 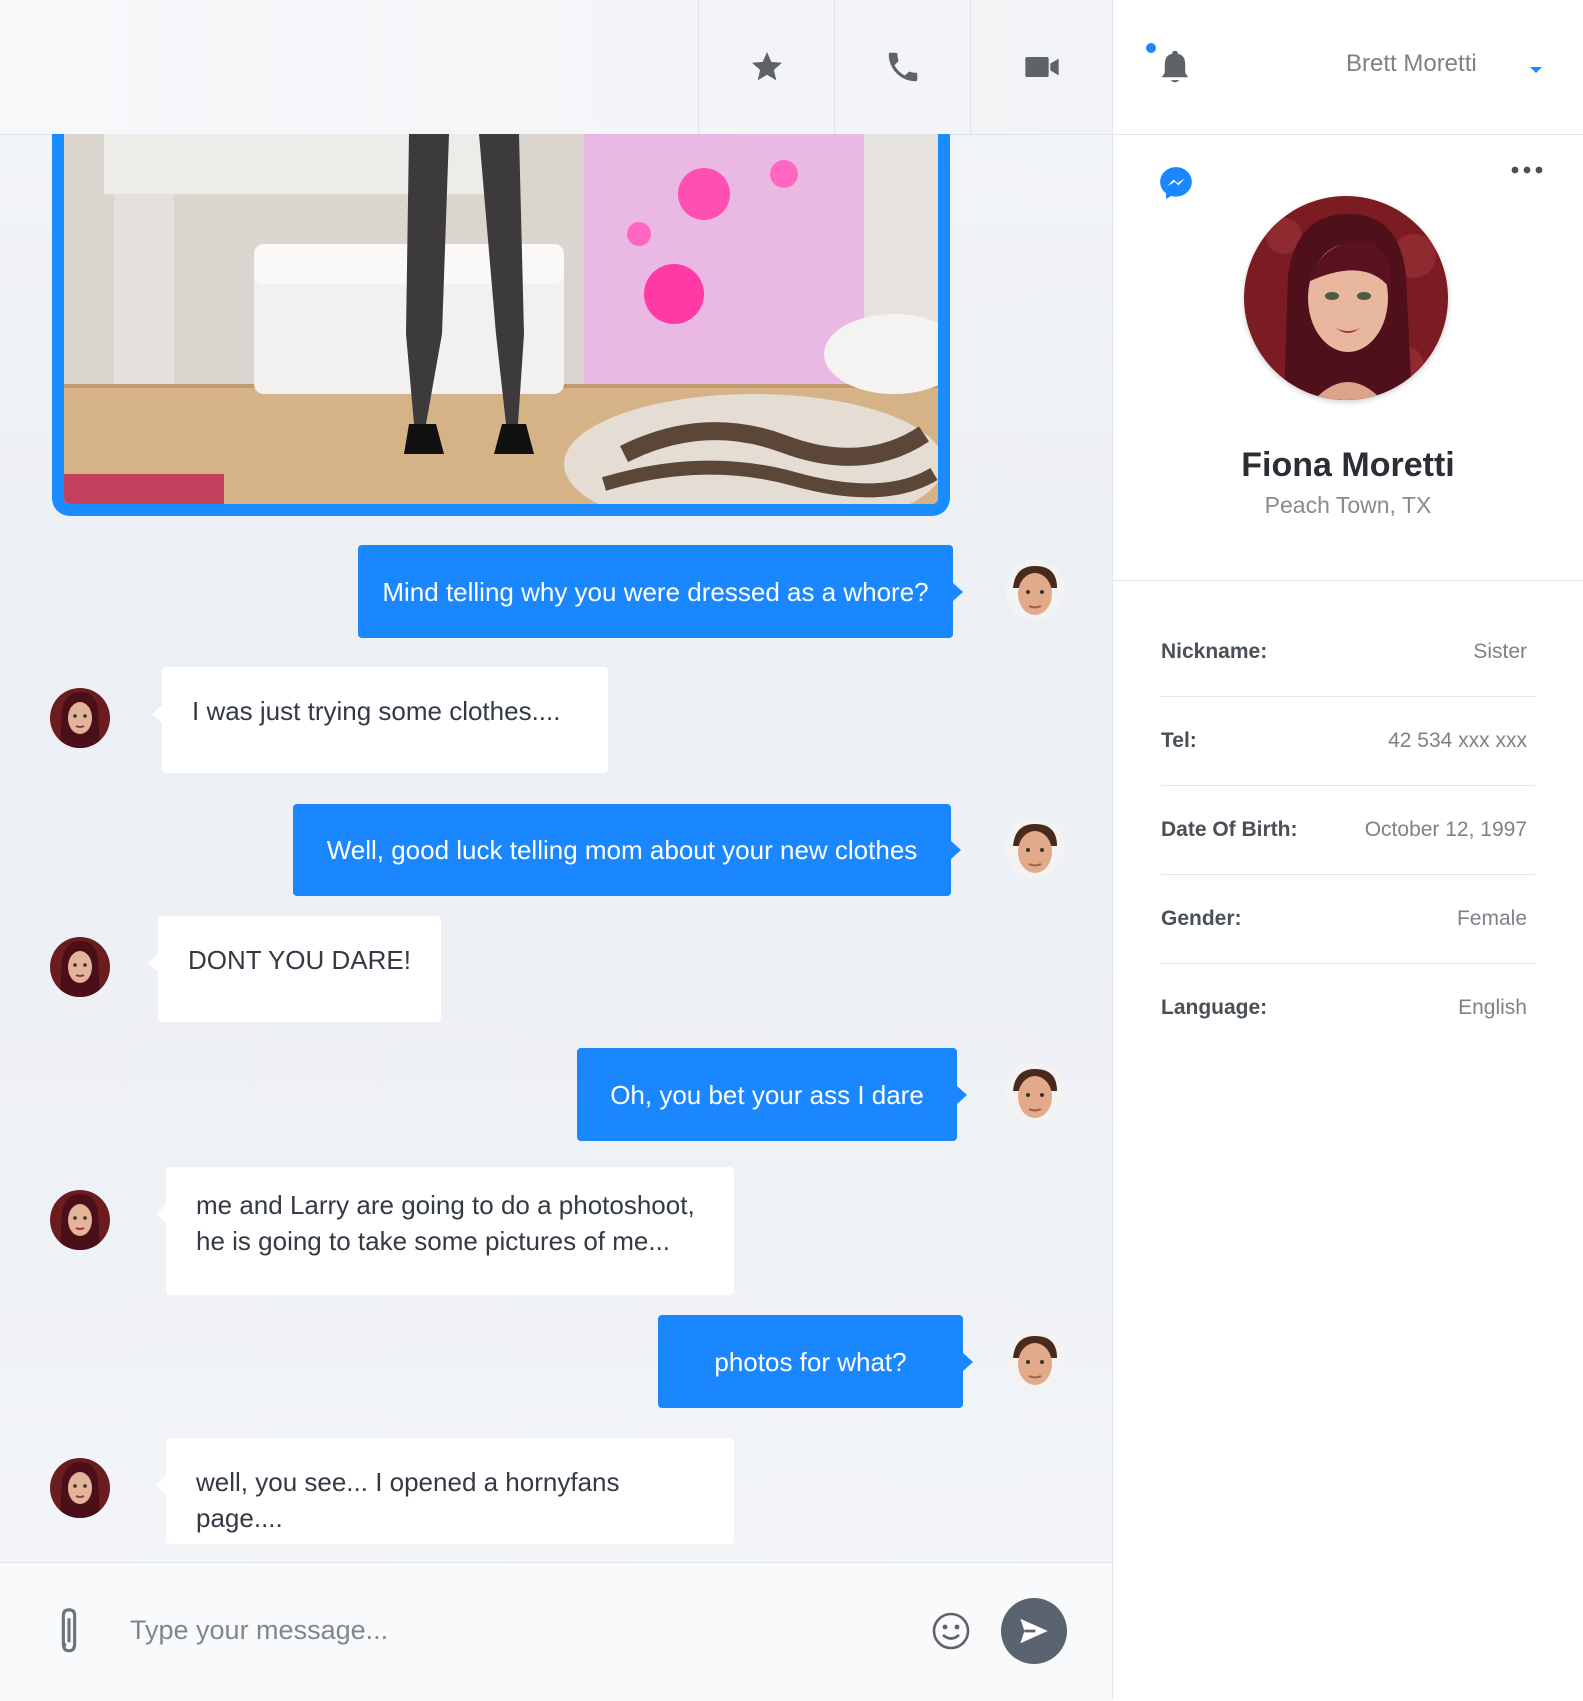 I want to click on current-user-name: Brett Moretti, so click(x=1411, y=64).